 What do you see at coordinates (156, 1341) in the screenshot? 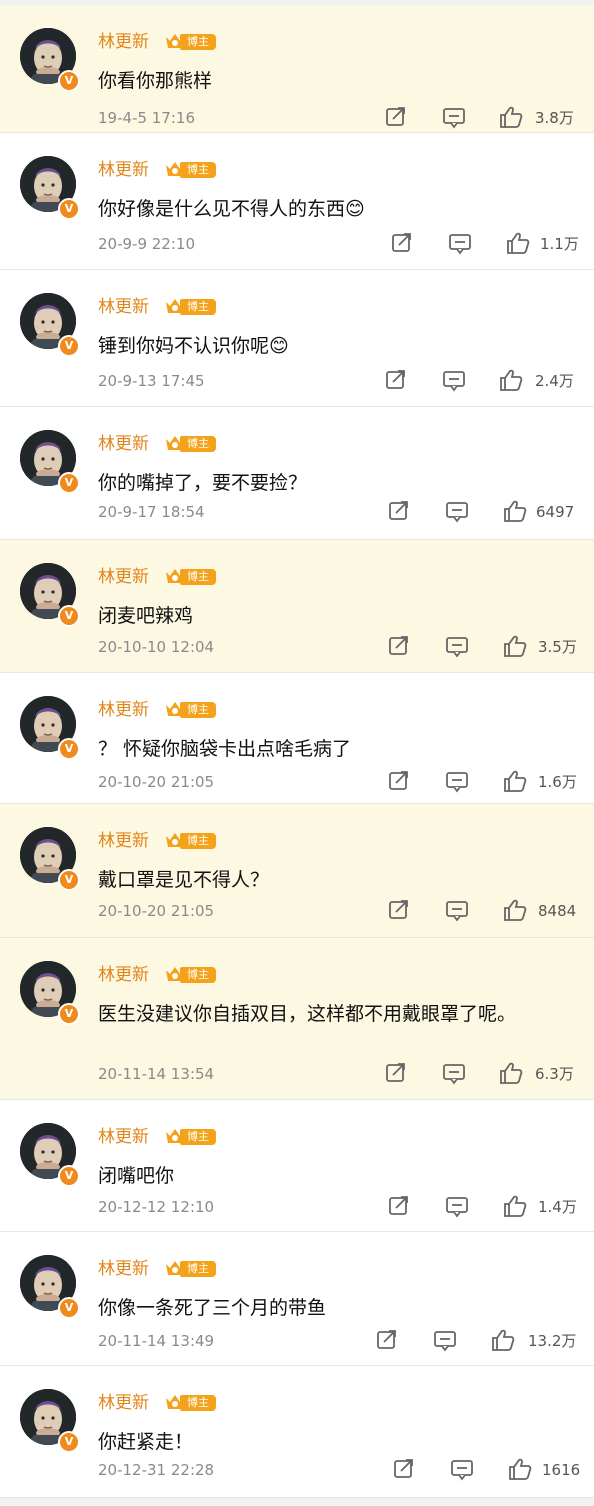
I see `comment-timestamp: 20-11-14 13:49` at bounding box center [156, 1341].